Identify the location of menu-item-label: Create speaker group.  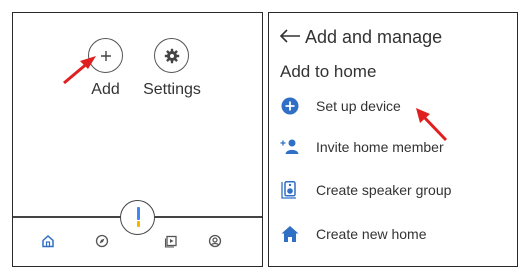
(384, 190).